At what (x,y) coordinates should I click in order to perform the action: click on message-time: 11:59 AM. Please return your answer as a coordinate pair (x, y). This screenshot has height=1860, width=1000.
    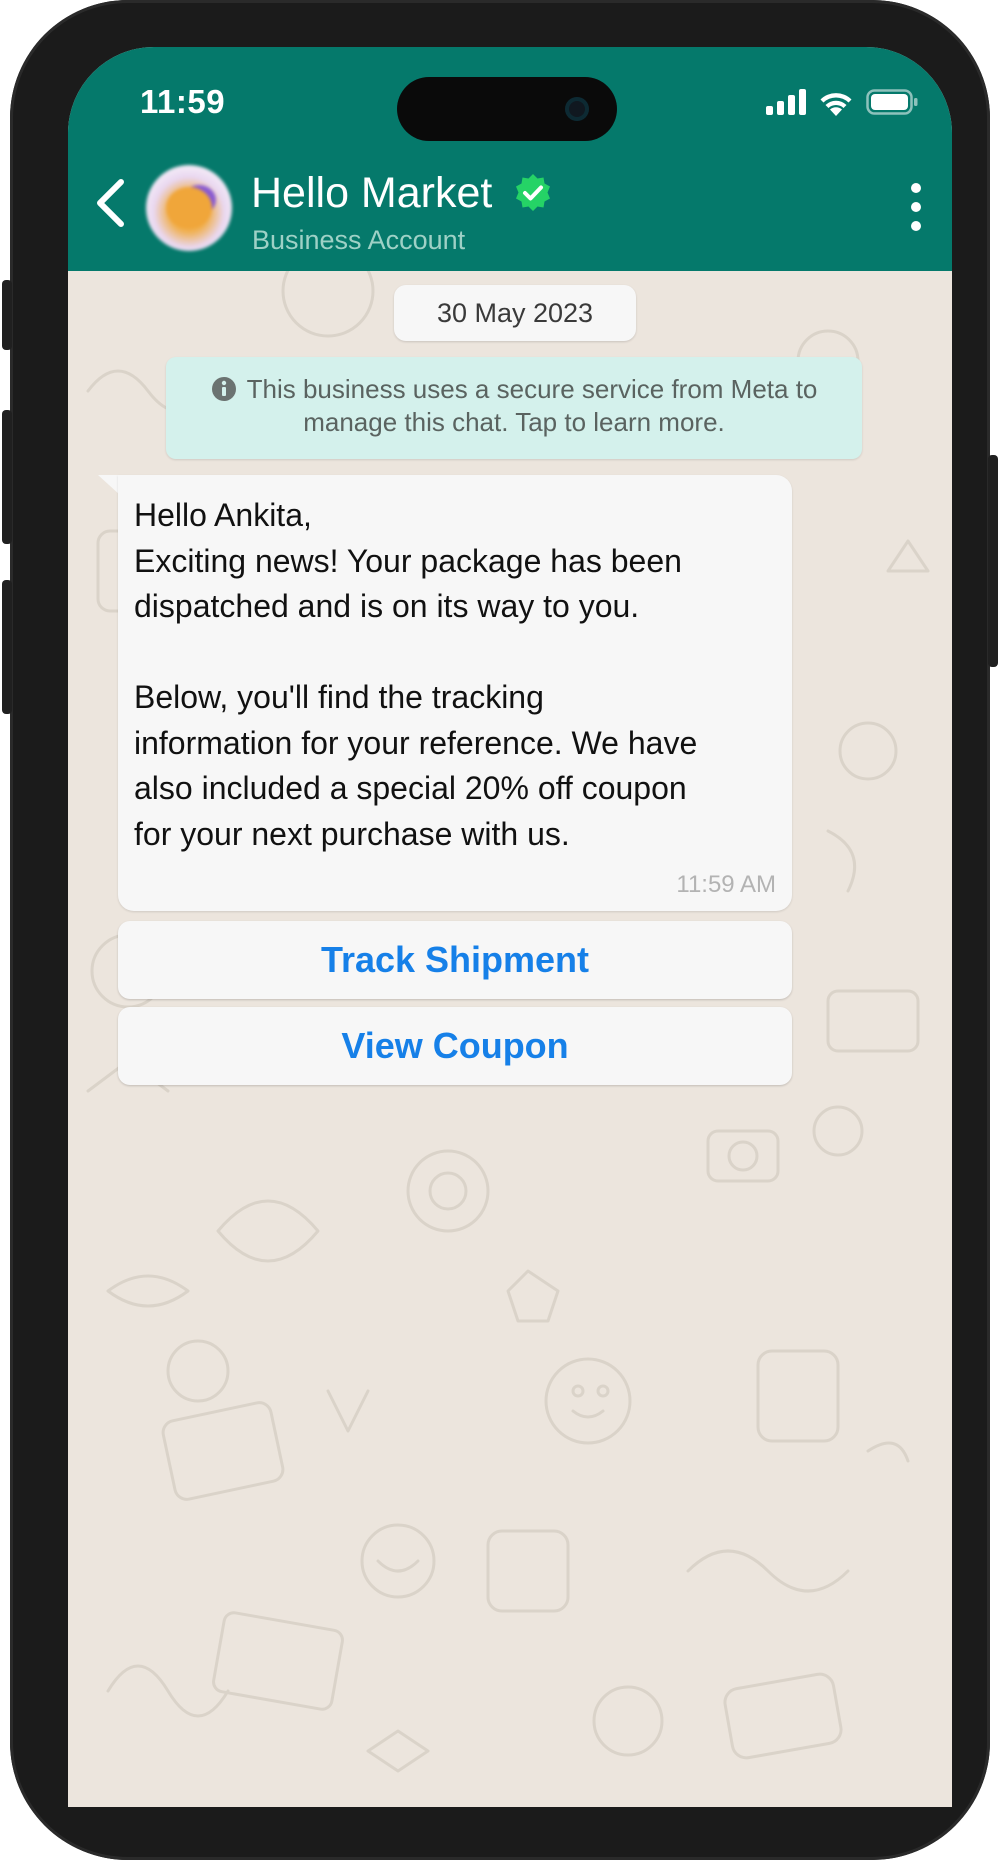
    Looking at the image, I should click on (726, 884).